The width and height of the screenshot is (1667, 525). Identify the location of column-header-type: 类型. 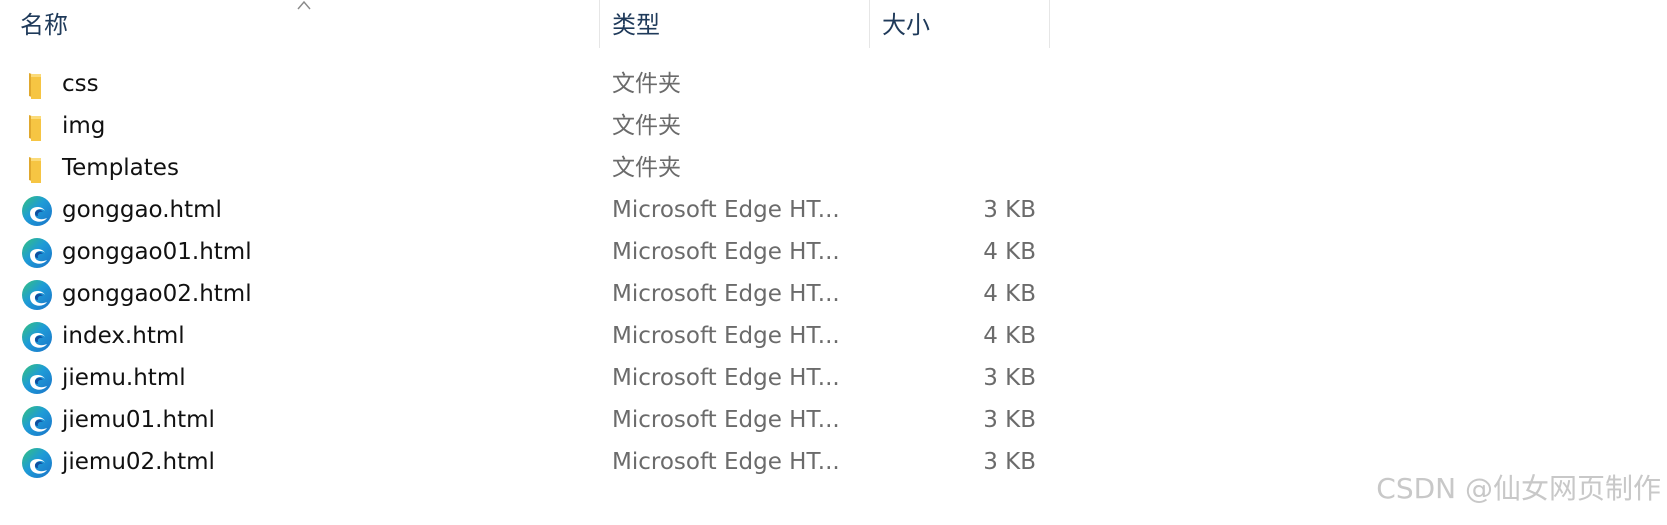
(735, 24).